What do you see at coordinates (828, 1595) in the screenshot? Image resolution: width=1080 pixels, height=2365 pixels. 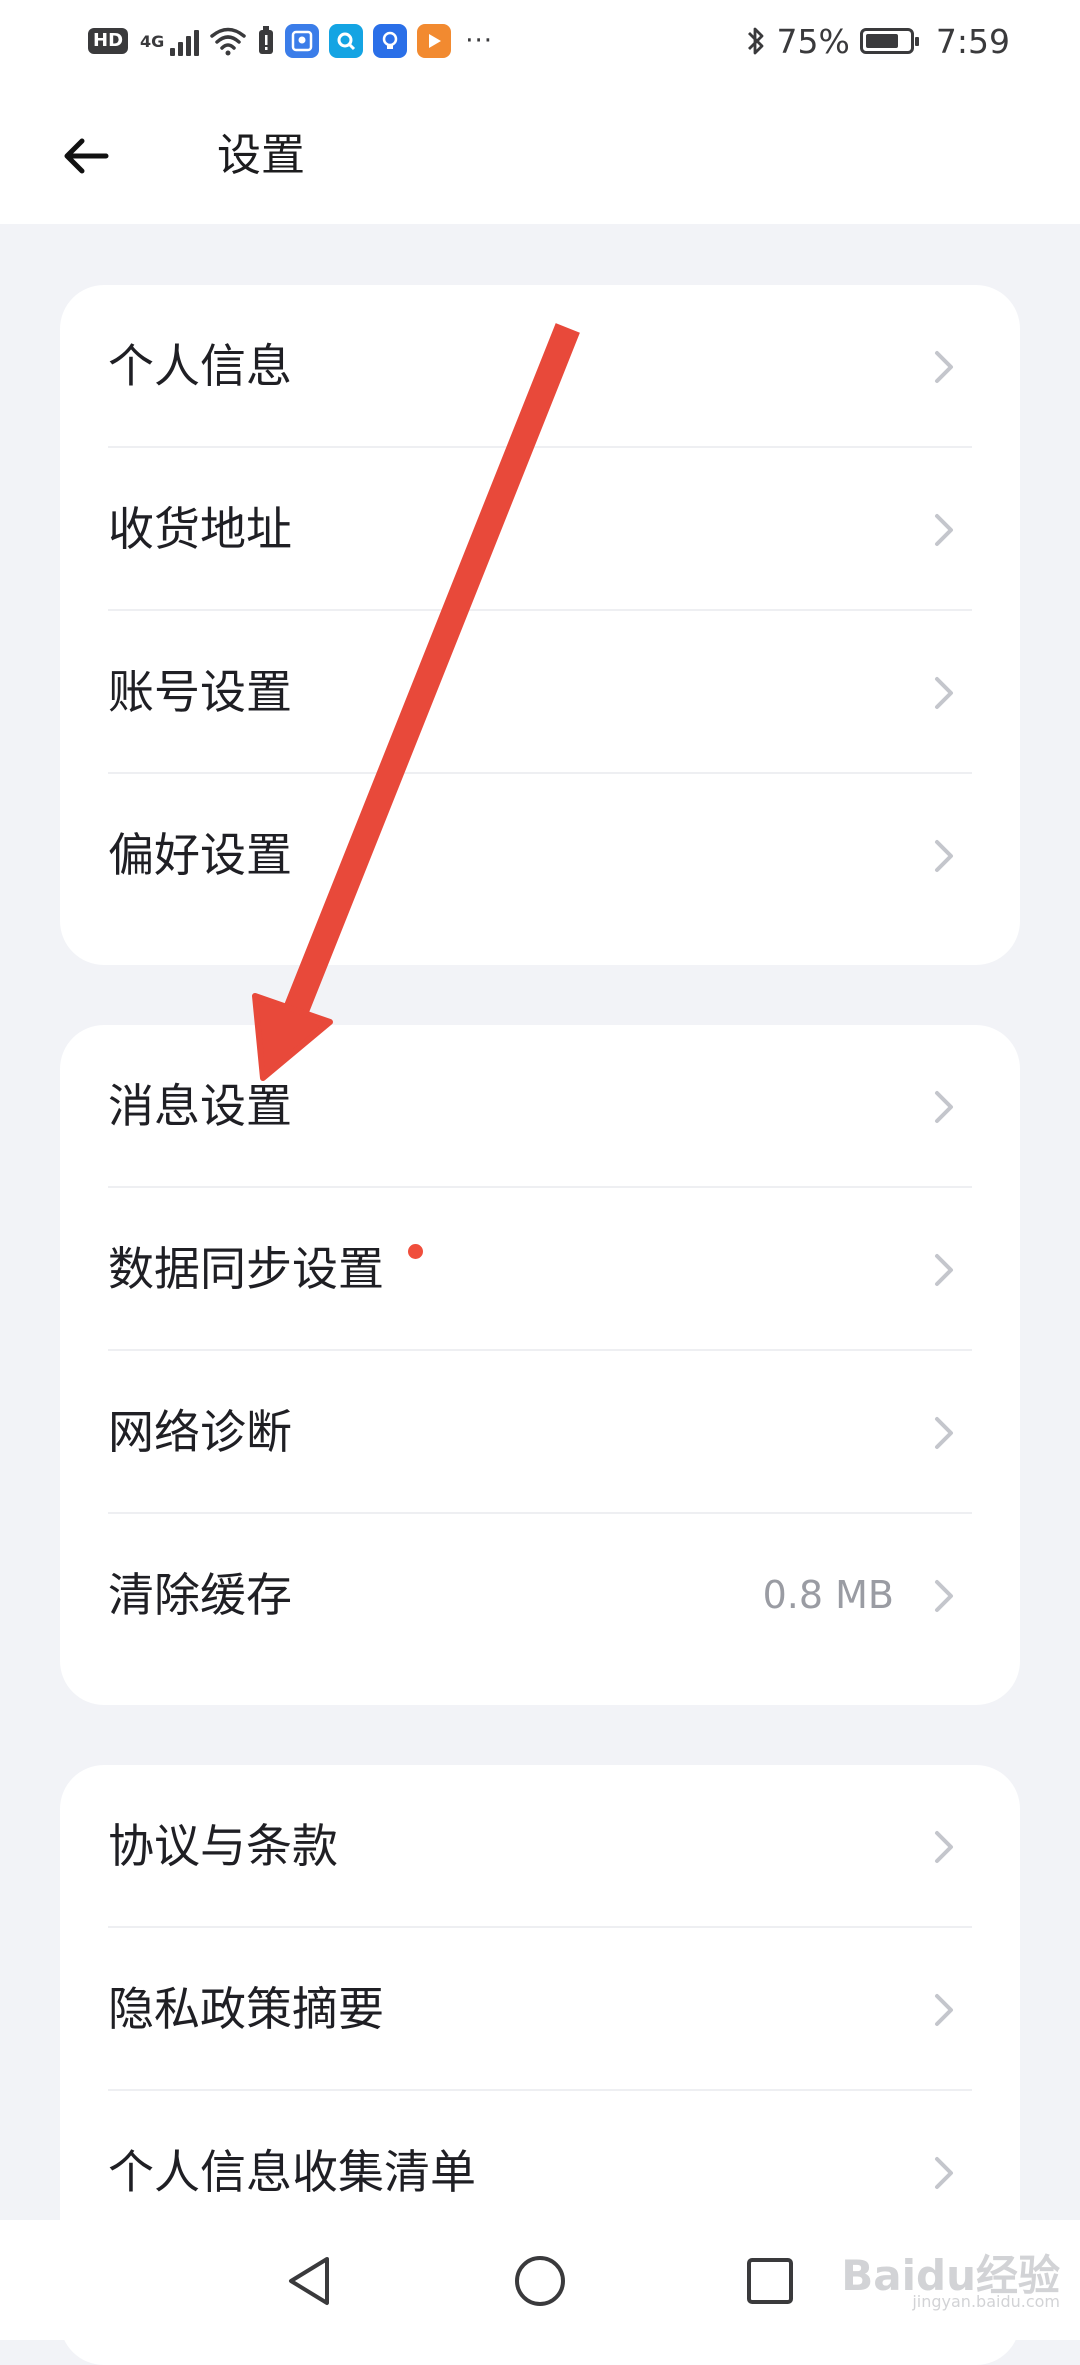 I see `cache-size-value: 0.8 MB` at bounding box center [828, 1595].